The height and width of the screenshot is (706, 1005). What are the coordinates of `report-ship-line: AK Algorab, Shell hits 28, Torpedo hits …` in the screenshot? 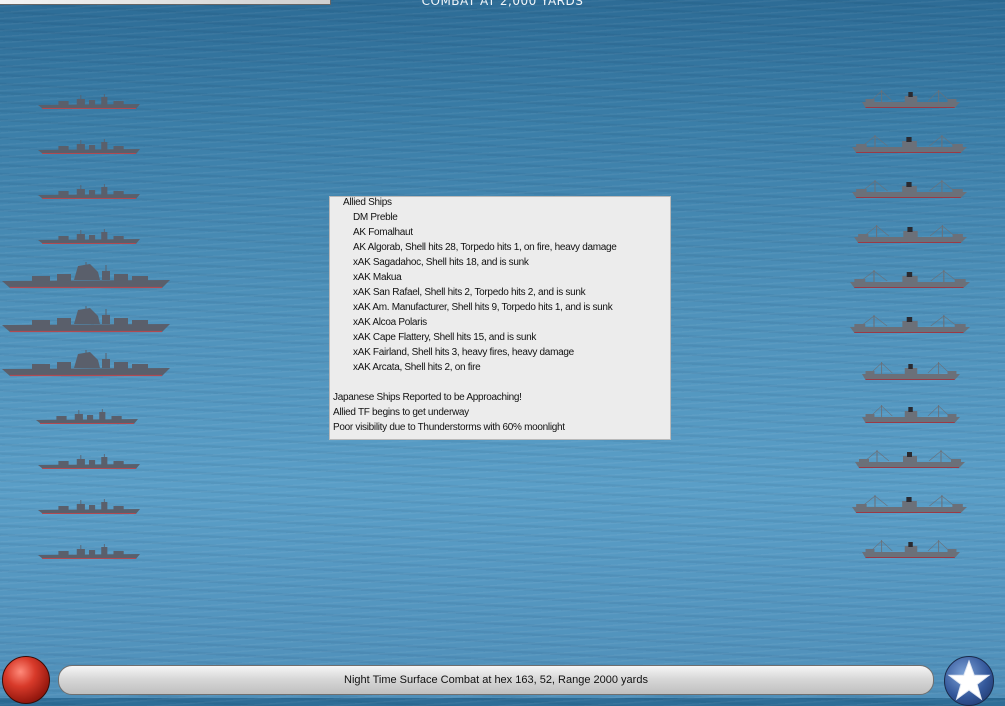 It's located at (485, 247).